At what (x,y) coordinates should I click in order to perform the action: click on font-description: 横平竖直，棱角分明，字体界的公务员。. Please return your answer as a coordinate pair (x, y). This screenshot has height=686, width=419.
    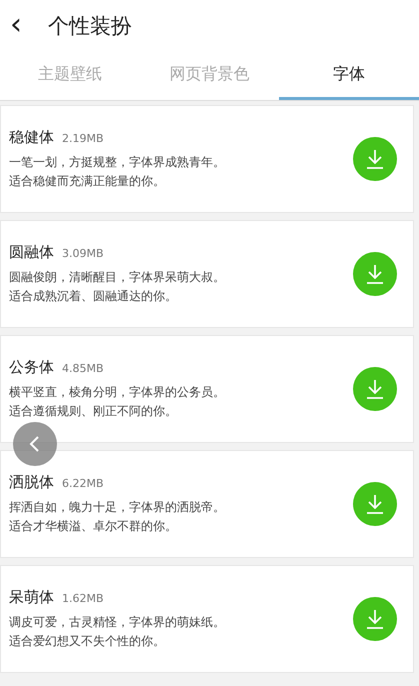
    Looking at the image, I should click on (117, 392).